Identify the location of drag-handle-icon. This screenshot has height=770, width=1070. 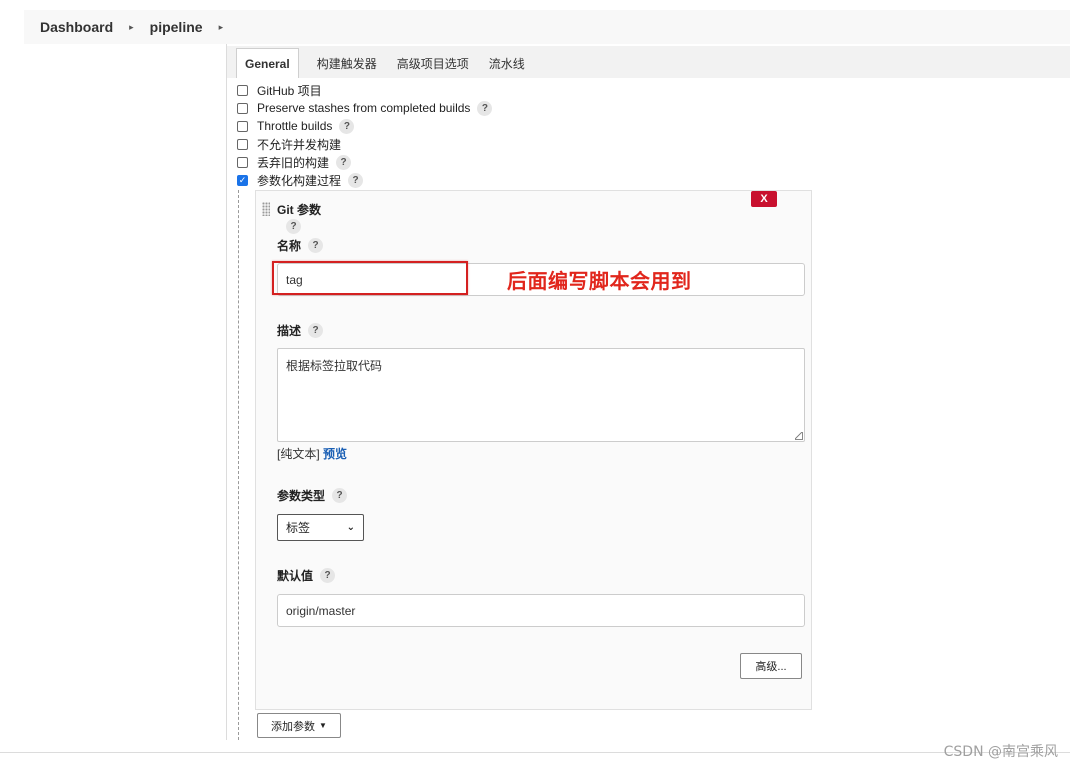
(266, 209).